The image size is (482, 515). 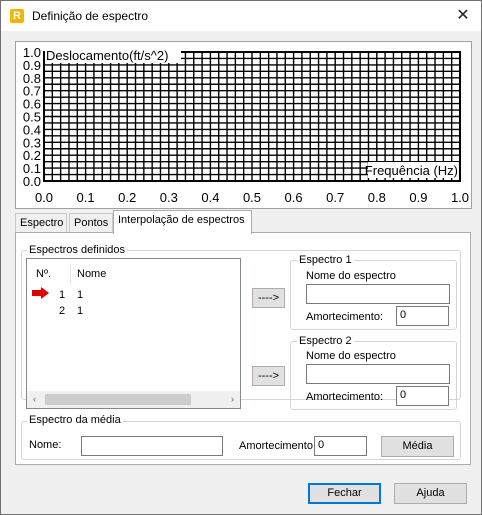 What do you see at coordinates (41, 223) in the screenshot?
I see `tab-espectro: Espectro` at bounding box center [41, 223].